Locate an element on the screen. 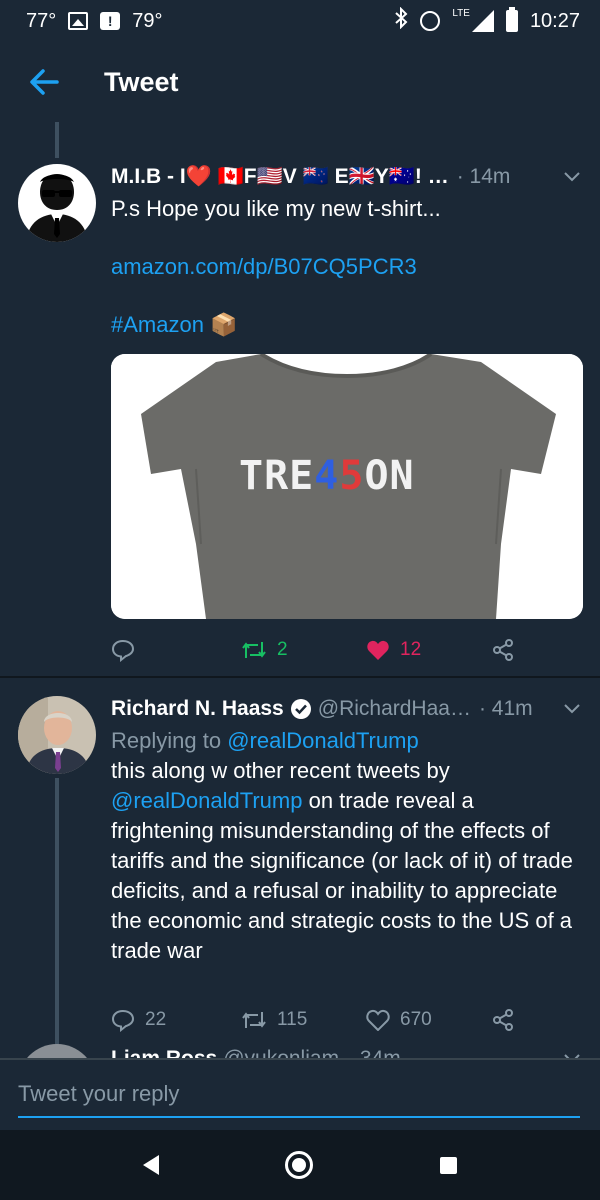 The width and height of the screenshot is (600, 1200). nav-home-icon is located at coordinates (299, 1165).